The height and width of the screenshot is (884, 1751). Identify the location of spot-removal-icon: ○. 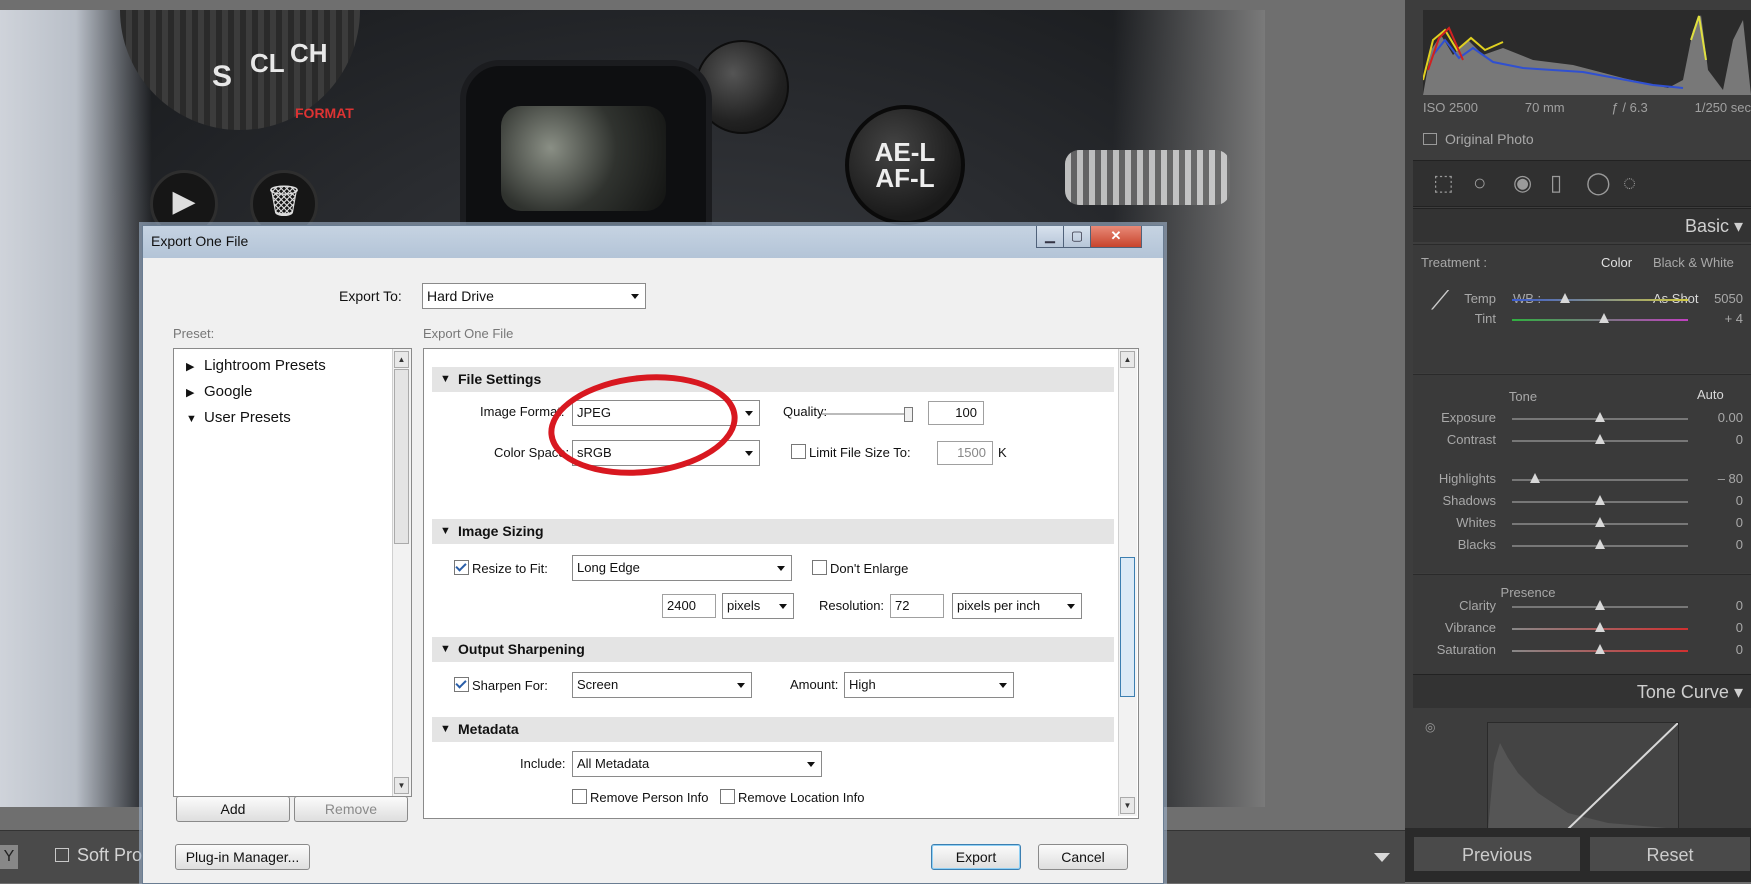
(1479, 183).